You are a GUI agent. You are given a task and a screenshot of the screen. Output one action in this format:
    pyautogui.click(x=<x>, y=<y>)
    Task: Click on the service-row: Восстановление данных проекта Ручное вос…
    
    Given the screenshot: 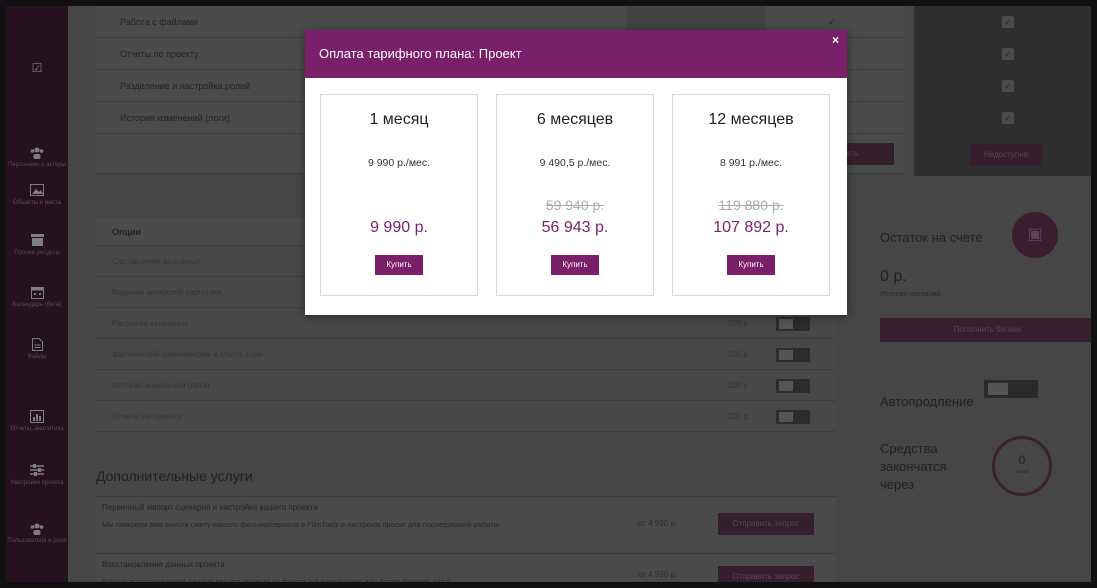 What is the action you would take?
    pyautogui.click(x=466, y=569)
    